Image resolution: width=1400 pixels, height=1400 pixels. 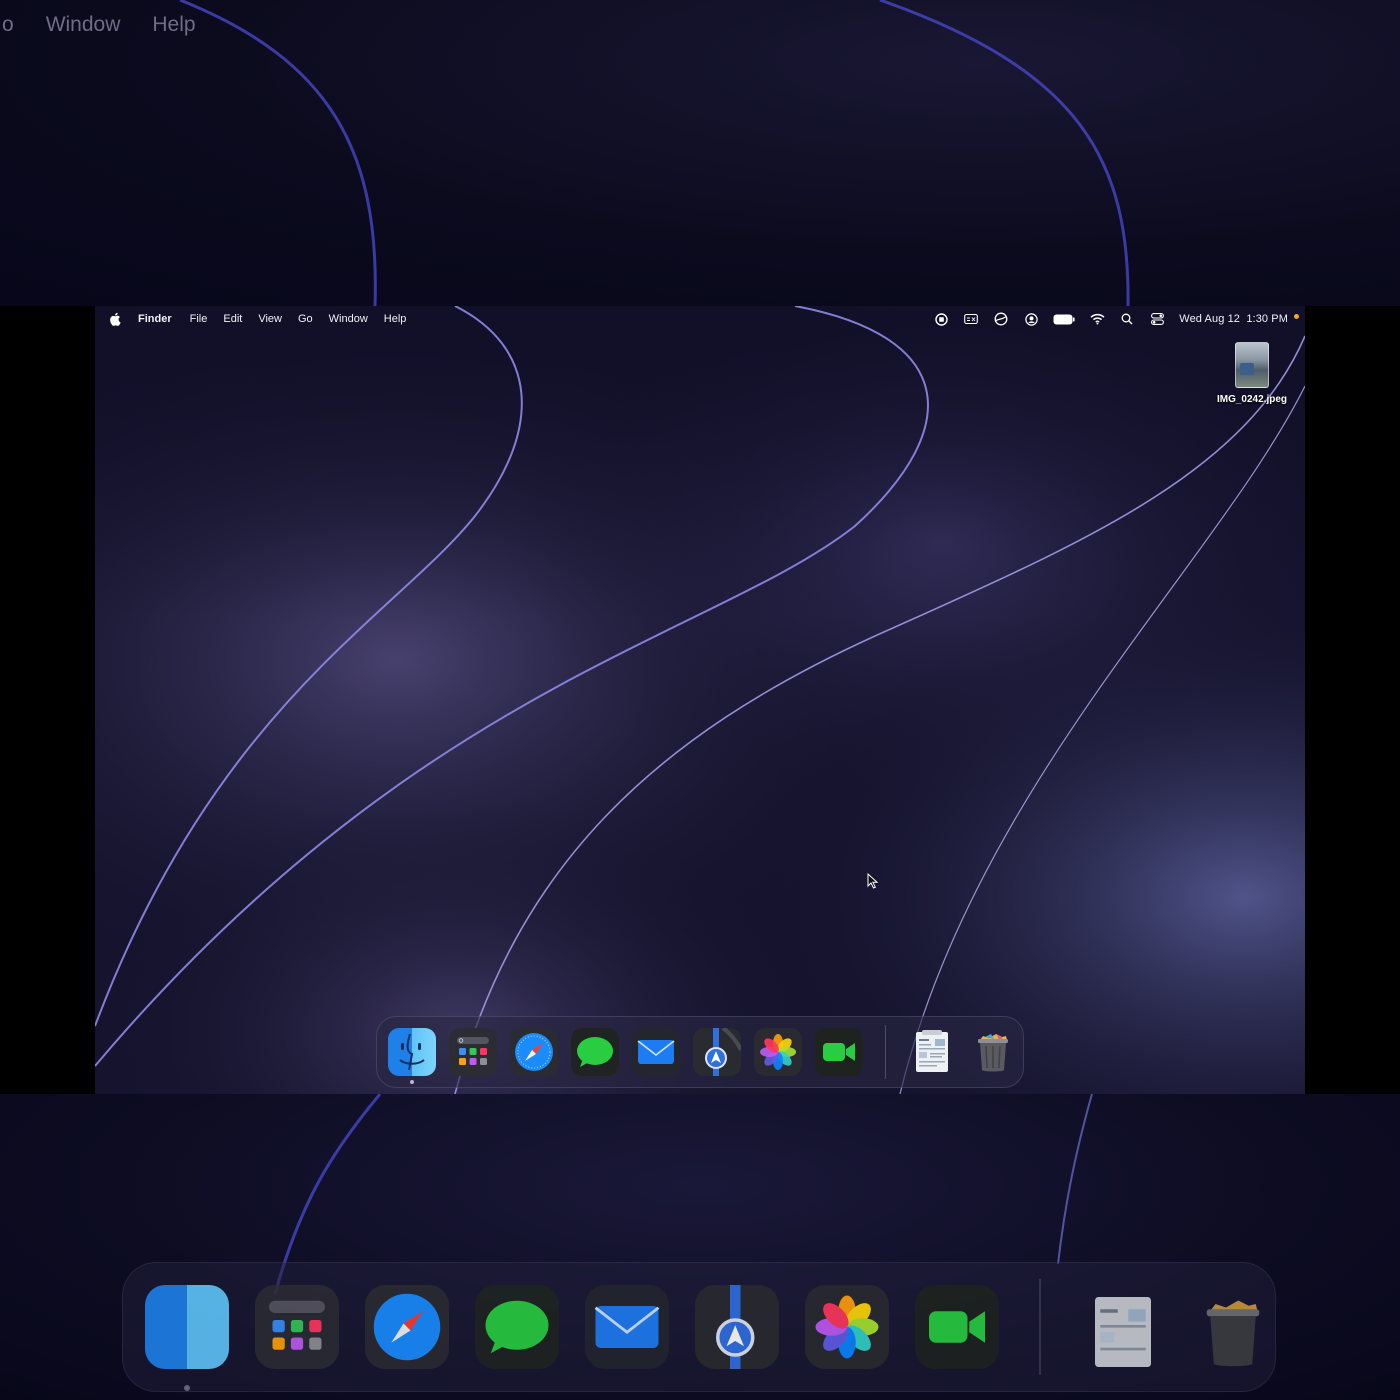 What do you see at coordinates (1064, 319) in the screenshot?
I see `battery-icon` at bounding box center [1064, 319].